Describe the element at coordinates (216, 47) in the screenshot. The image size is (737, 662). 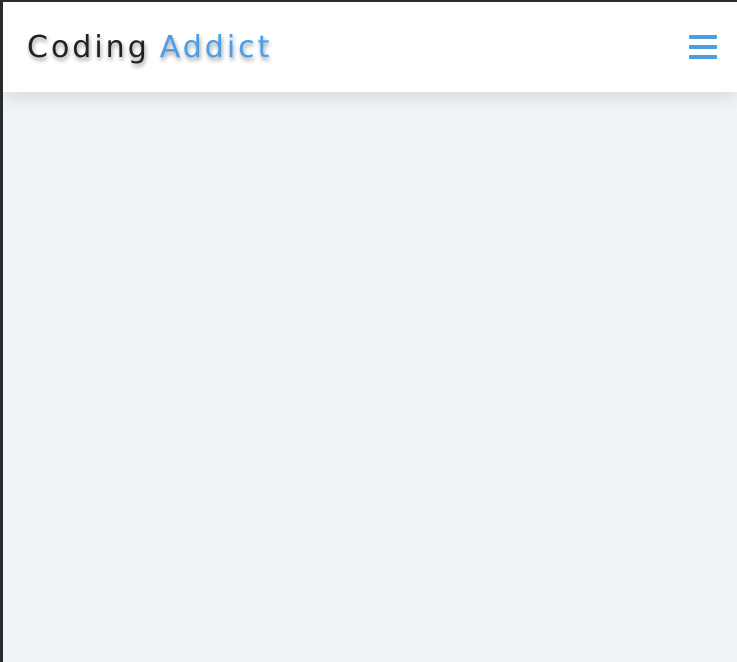
I see `brand-accent-text: Addict` at that location.